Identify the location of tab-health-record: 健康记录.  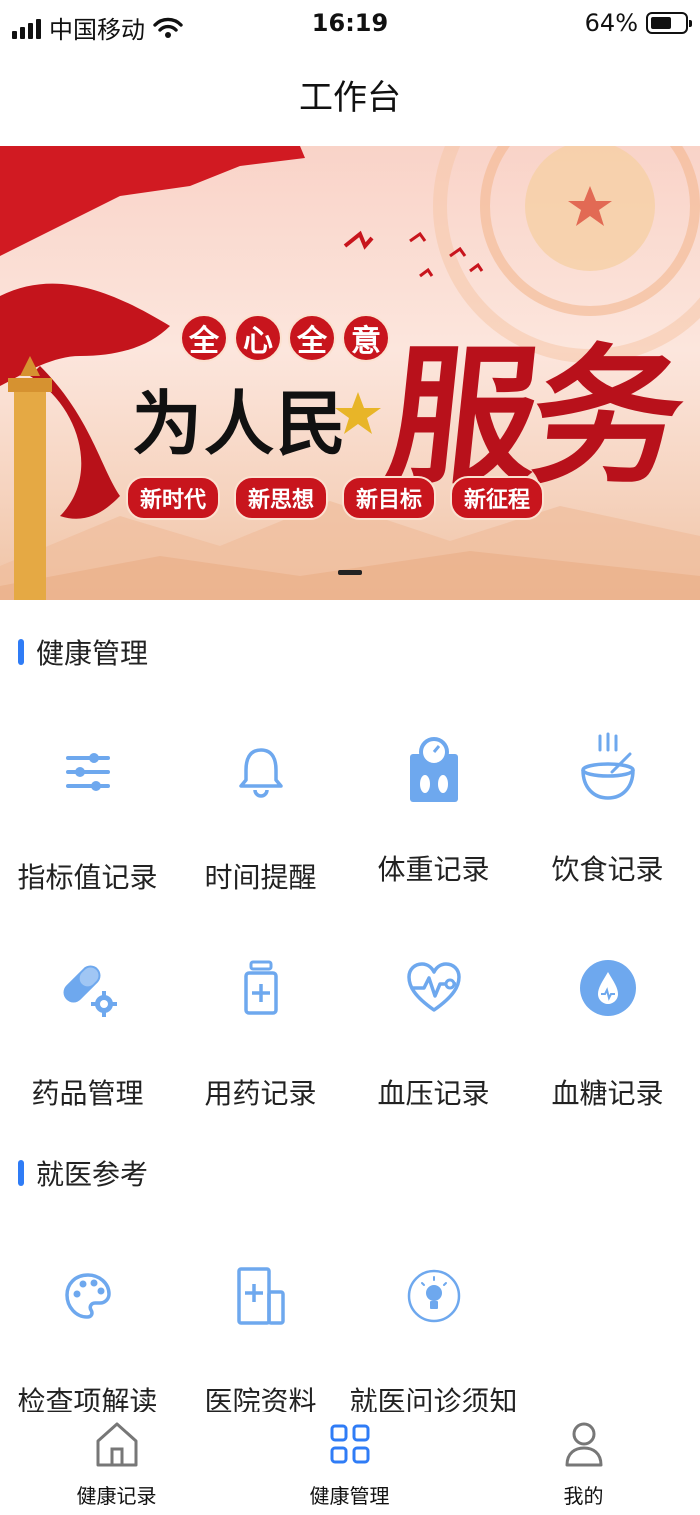
(116, 1463).